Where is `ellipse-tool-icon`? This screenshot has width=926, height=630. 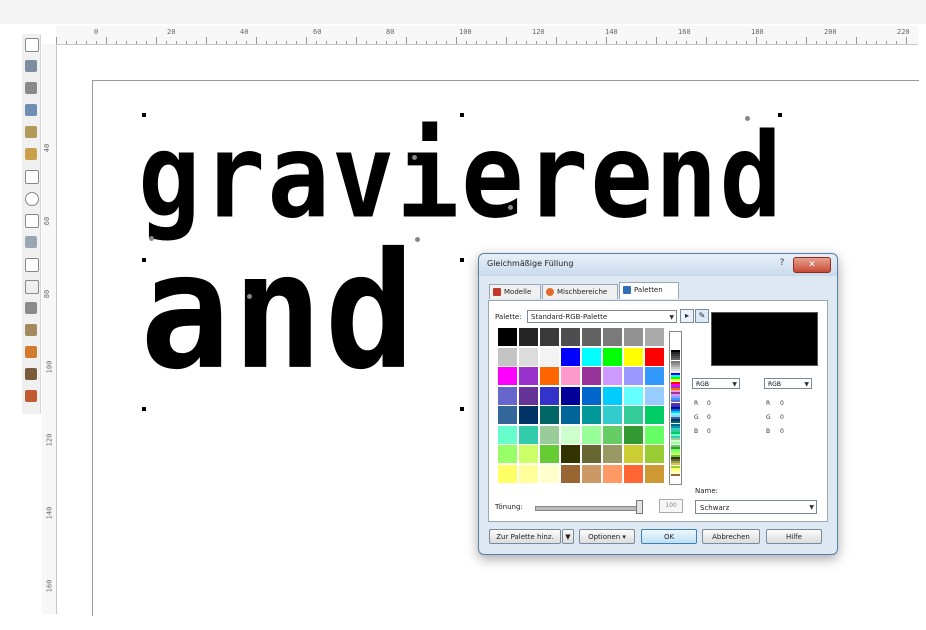
ellipse-tool-icon is located at coordinates (32, 199).